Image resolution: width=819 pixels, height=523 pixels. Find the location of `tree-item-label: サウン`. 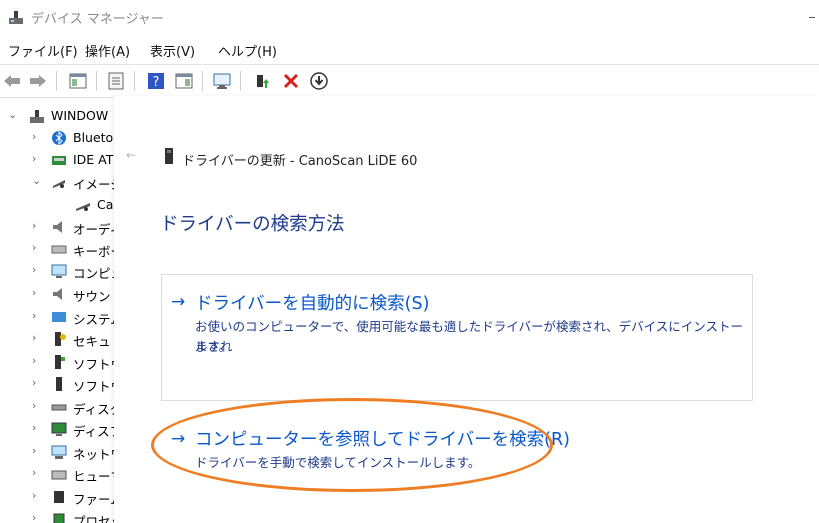

tree-item-label: サウン is located at coordinates (92, 296).